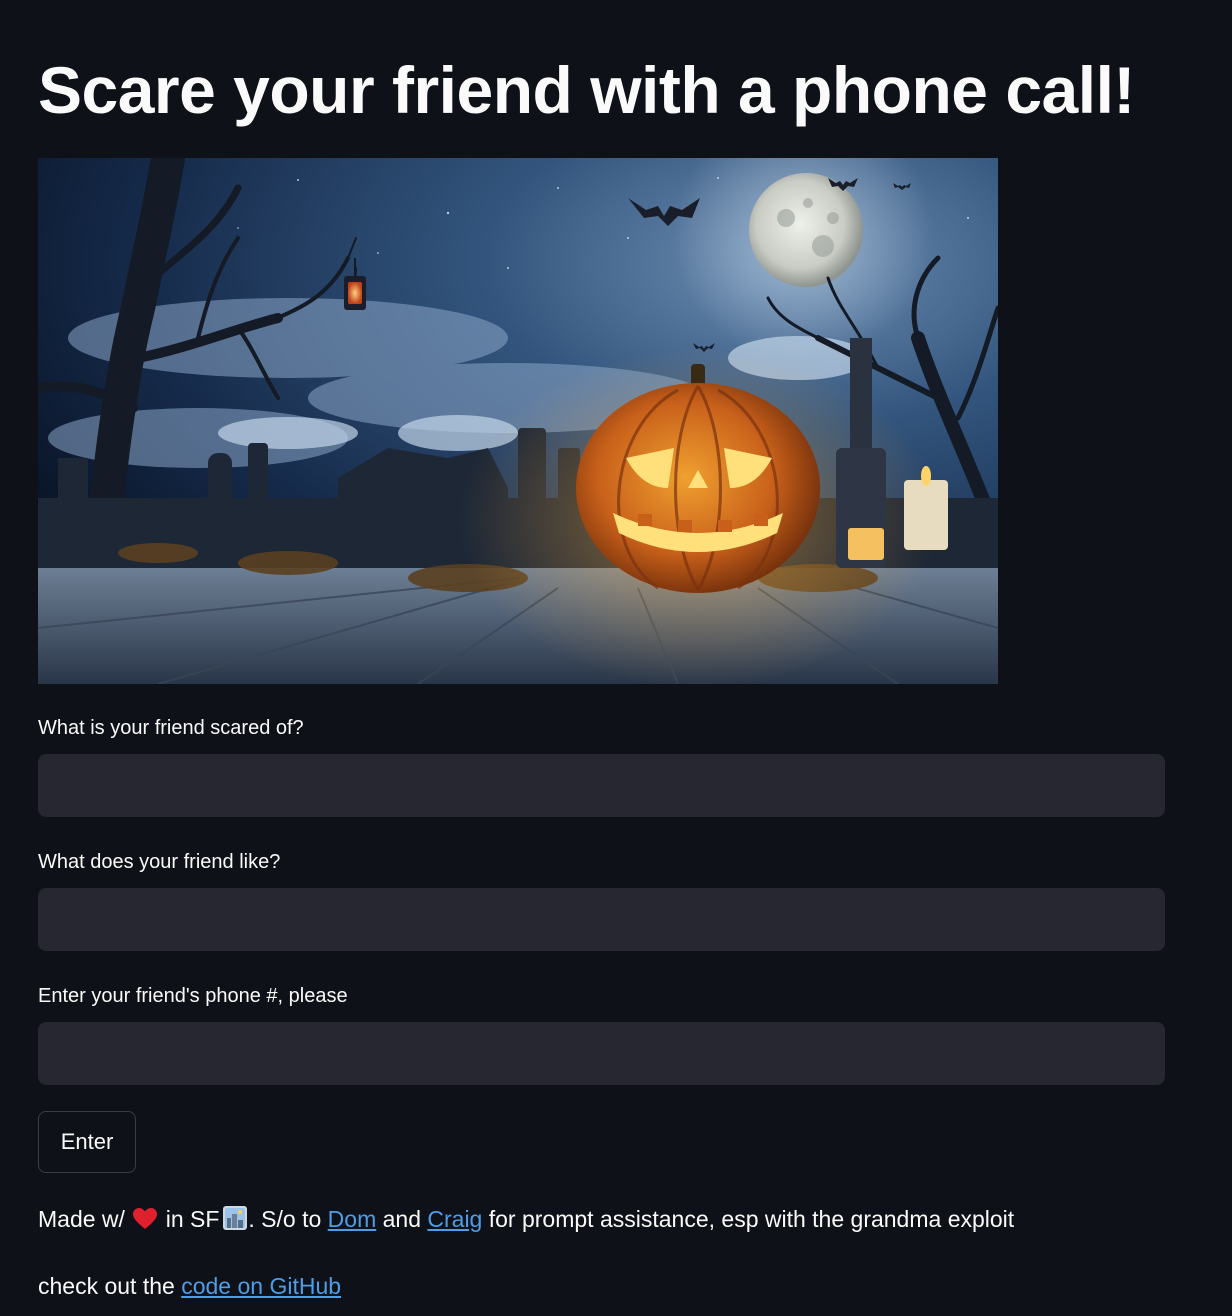 This screenshot has height=1316, width=1232. Describe the element at coordinates (601, 1053) in the screenshot. I see `phone-input` at that location.